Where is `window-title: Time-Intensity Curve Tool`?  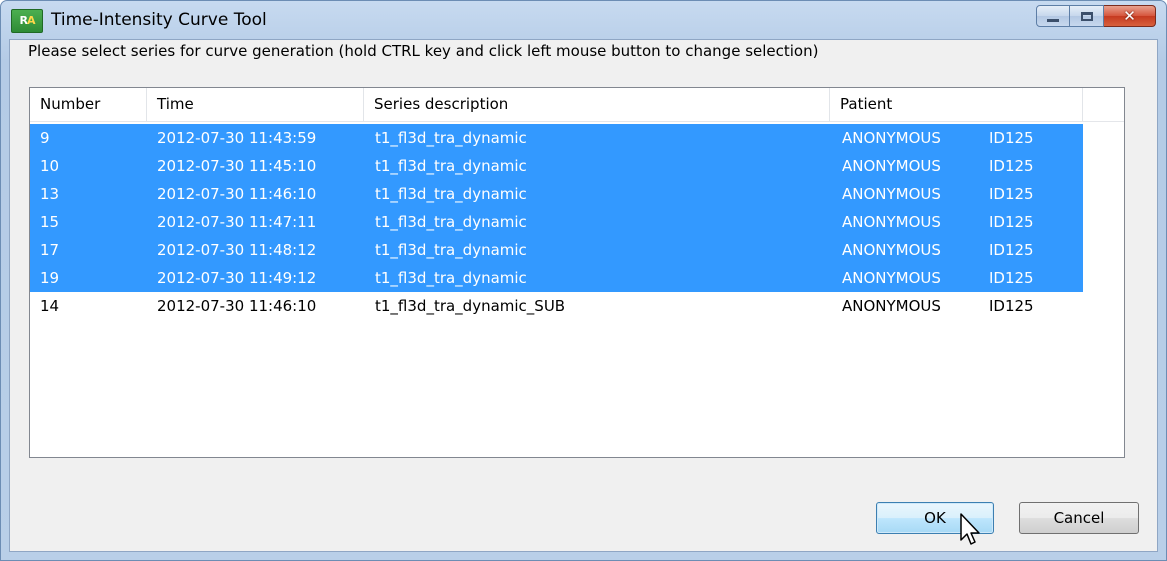 window-title: Time-Intensity Curve Tool is located at coordinates (159, 20).